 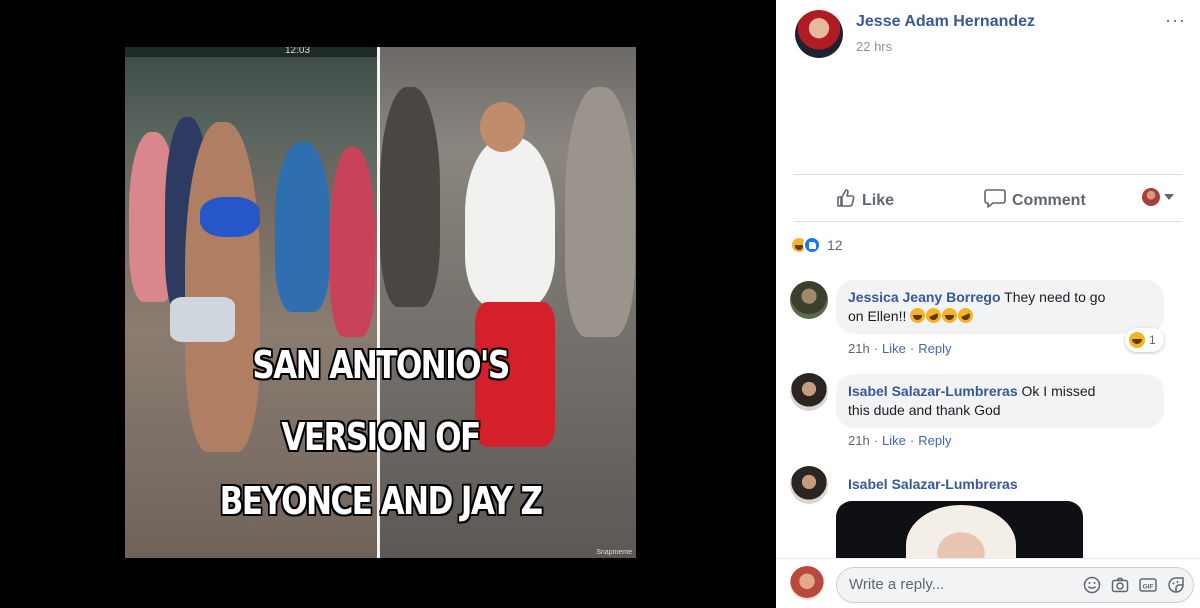 I want to click on comment-text-line-2: on Ellen!!, so click(x=877, y=316).